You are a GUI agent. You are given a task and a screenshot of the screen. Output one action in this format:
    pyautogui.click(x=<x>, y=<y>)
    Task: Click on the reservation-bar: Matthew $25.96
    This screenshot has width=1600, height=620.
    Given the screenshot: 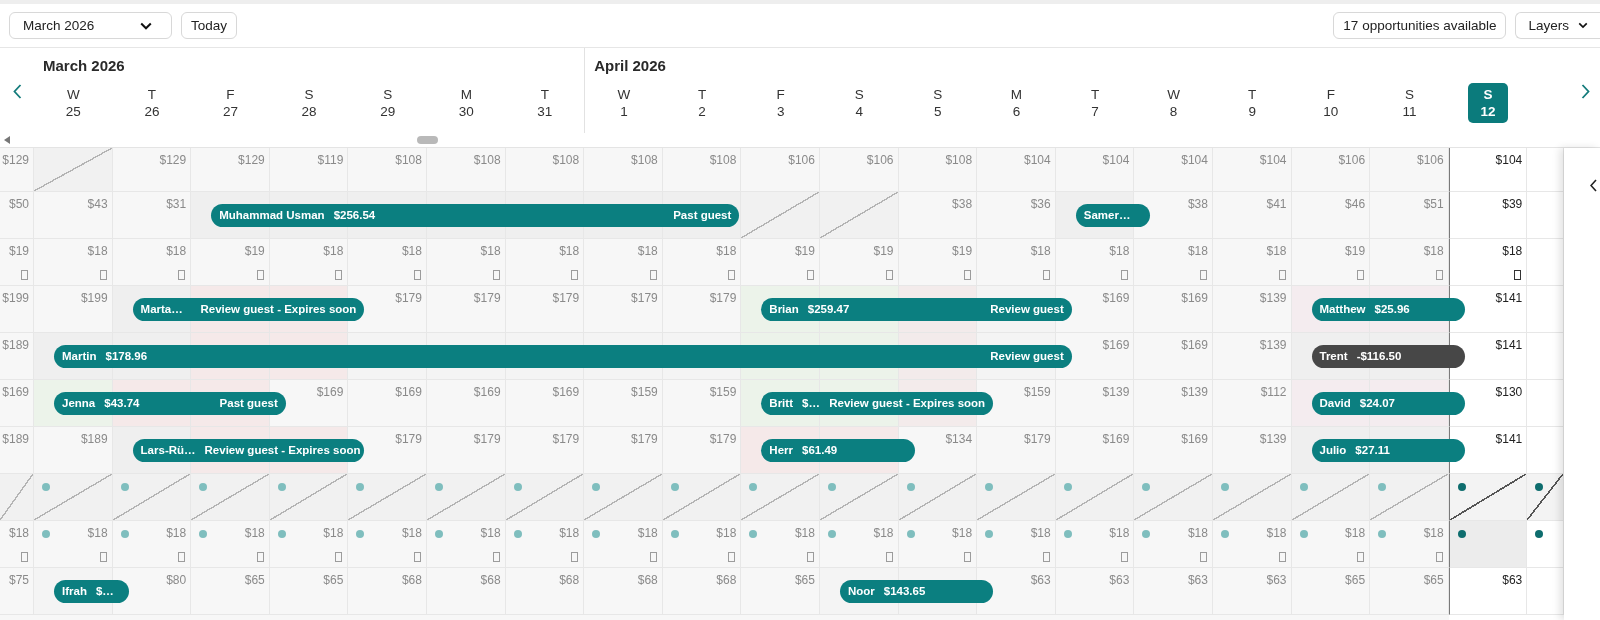 What is the action you would take?
    pyautogui.click(x=1388, y=309)
    